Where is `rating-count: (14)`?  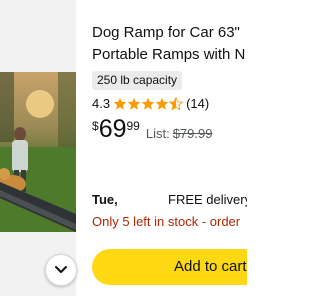
rating-count: (14) is located at coordinates (197, 103).